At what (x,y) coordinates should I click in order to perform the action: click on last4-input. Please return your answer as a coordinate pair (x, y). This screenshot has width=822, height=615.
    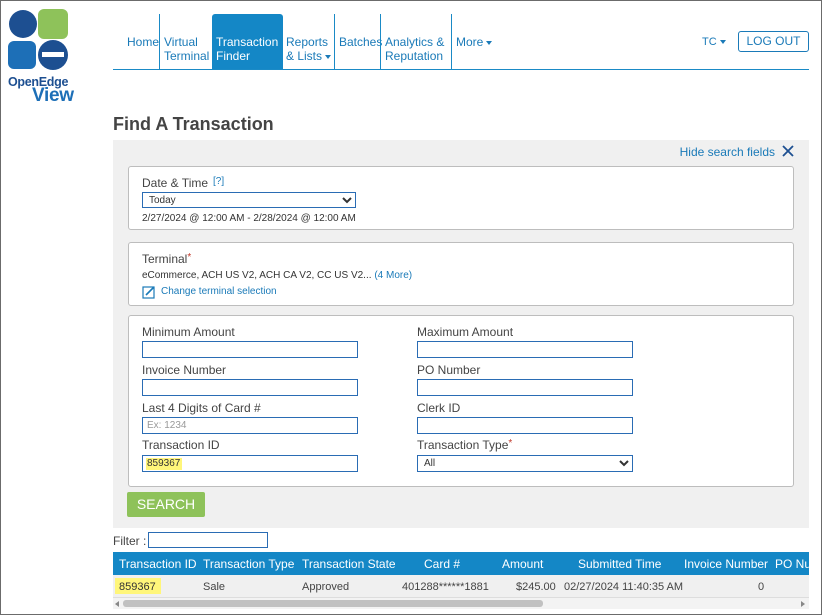
    Looking at the image, I should click on (250, 425).